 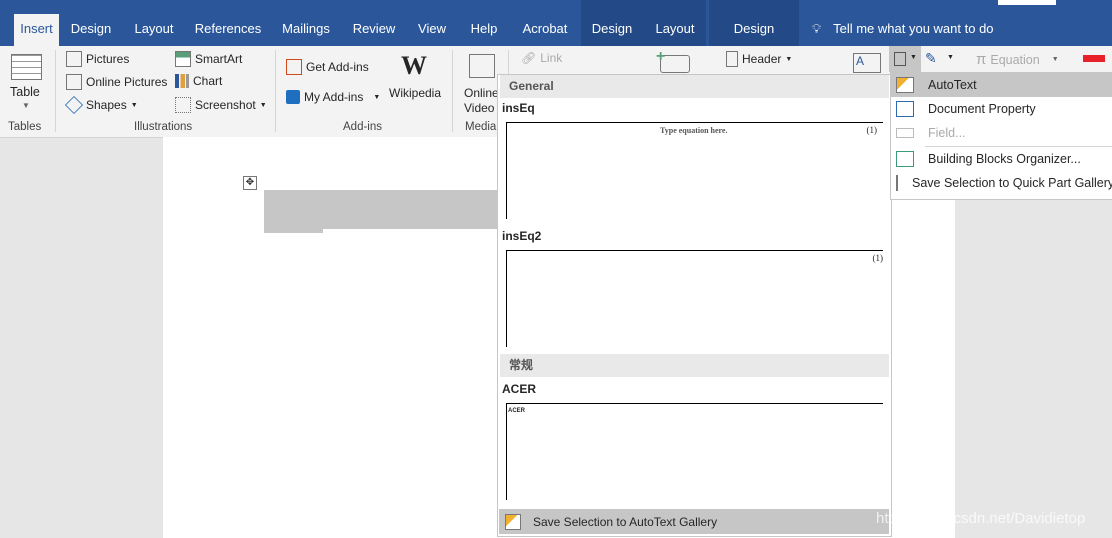 I want to click on store-icon, so click(x=294, y=67).